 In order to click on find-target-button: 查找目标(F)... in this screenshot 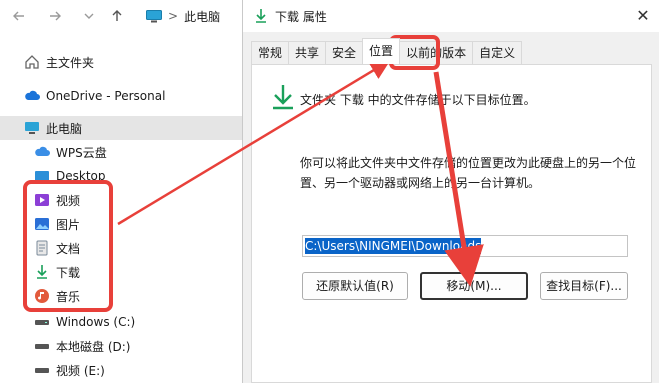, I will do `click(584, 286)`.